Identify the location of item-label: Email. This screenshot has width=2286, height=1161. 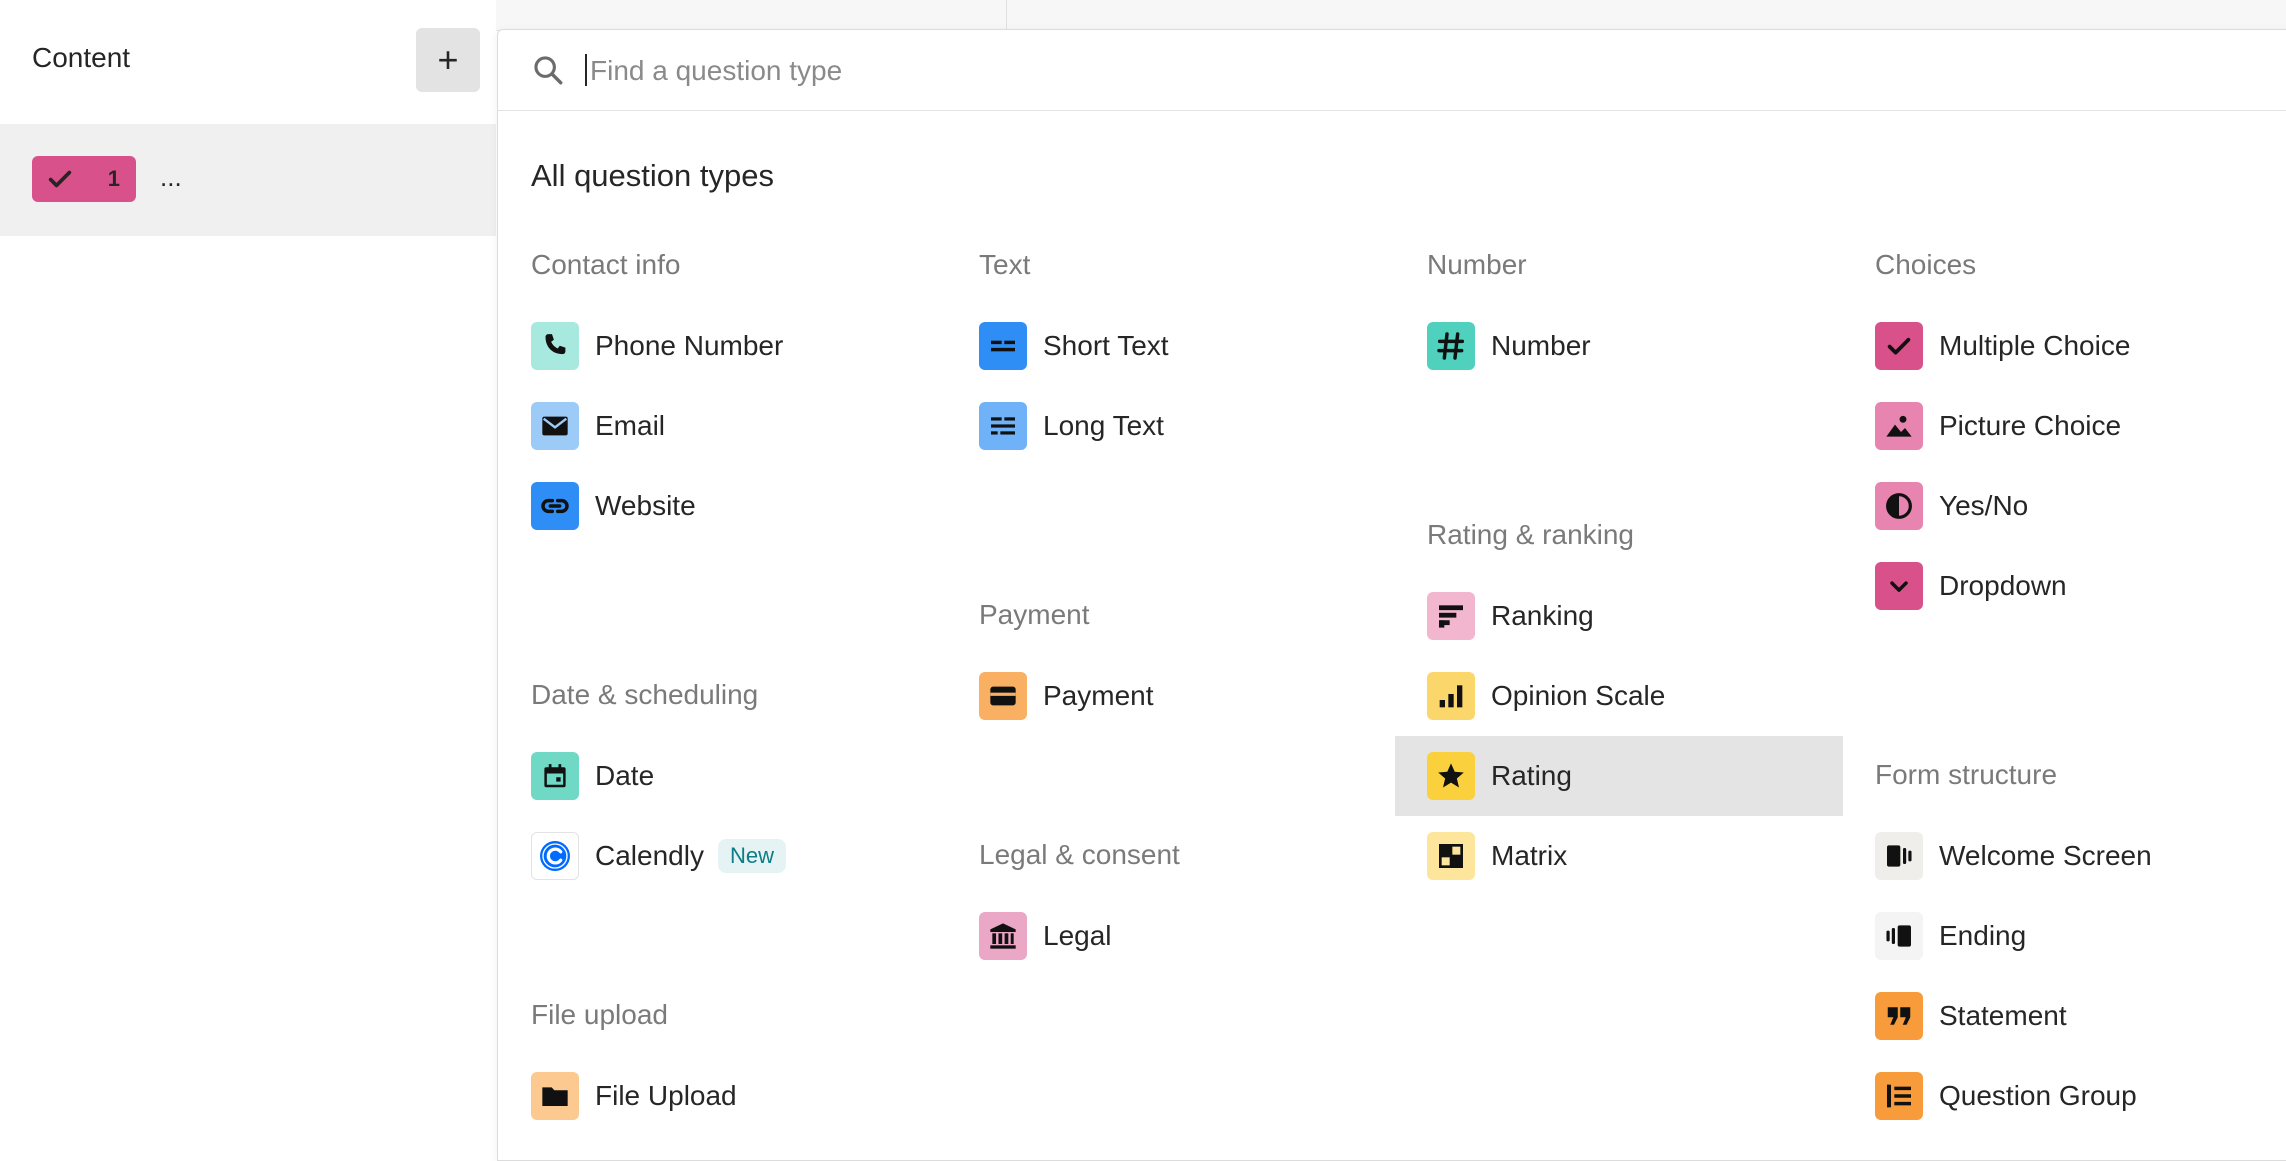
(630, 425).